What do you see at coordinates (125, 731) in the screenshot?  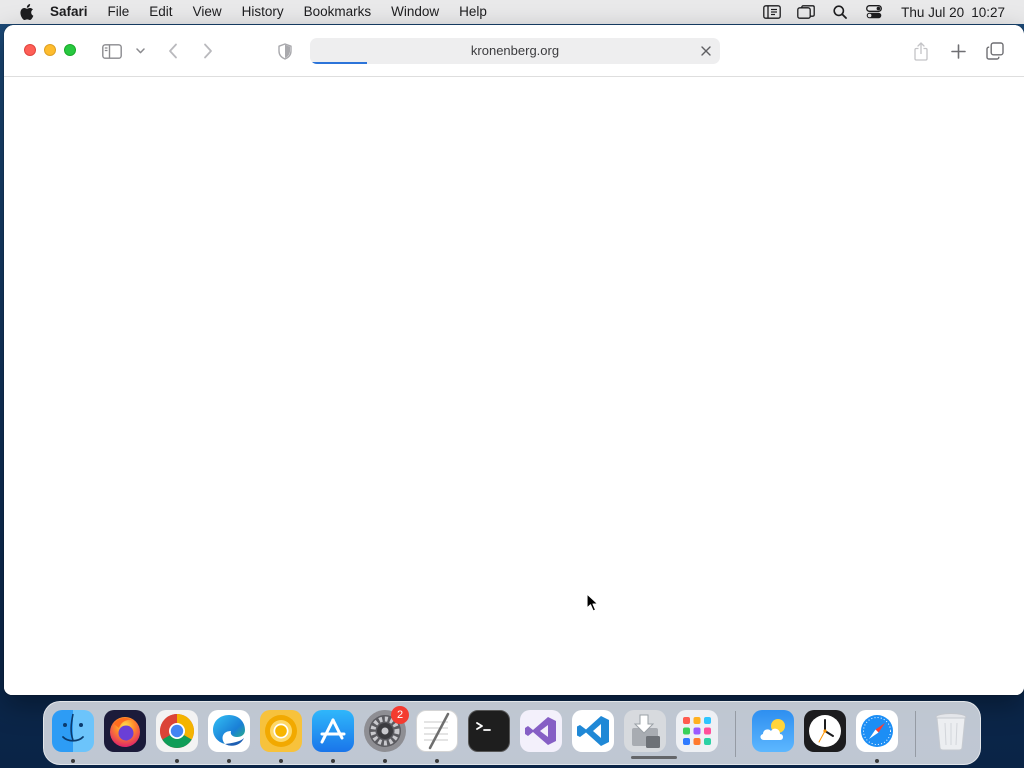 I see `firefox-icon` at bounding box center [125, 731].